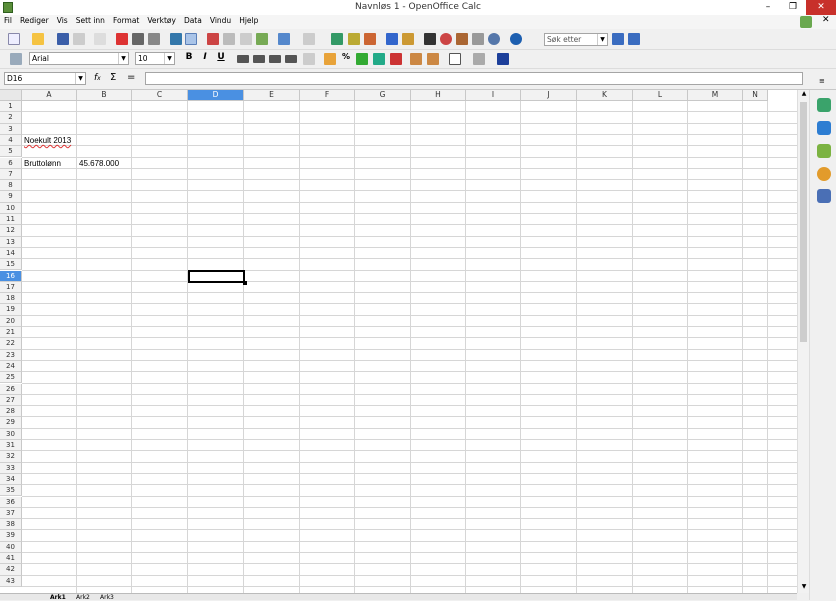 The image size is (836, 601). I want to click on add-decimal-icon, so click(379, 59).